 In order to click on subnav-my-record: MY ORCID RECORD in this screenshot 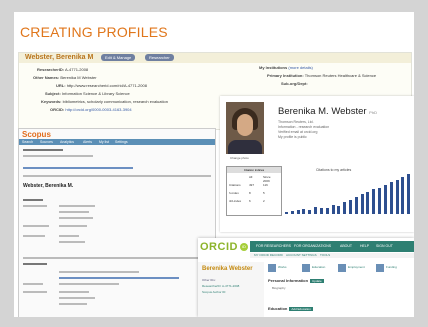, I will do `click(268, 255)`.